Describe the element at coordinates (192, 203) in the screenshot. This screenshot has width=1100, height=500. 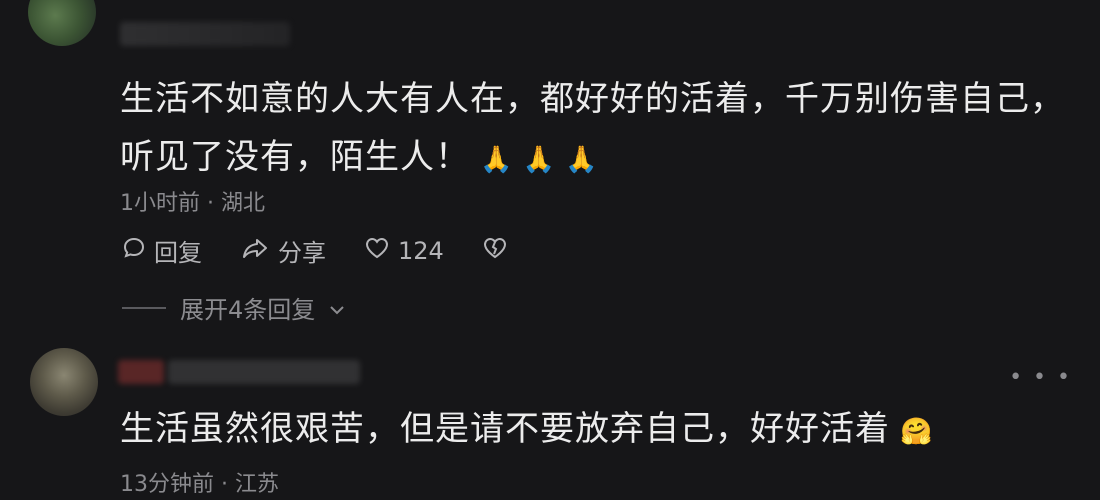
I see `comment-meta: 1小时前 · 湖北` at that location.